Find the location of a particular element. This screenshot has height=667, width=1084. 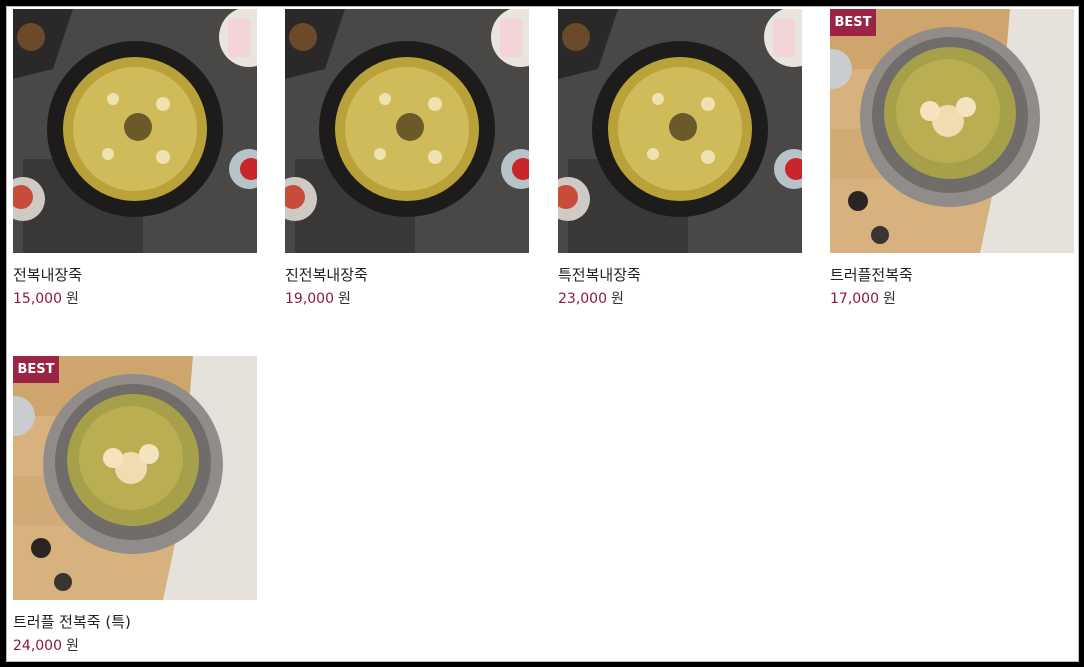

product-price: 23,000 원 is located at coordinates (680, 299).